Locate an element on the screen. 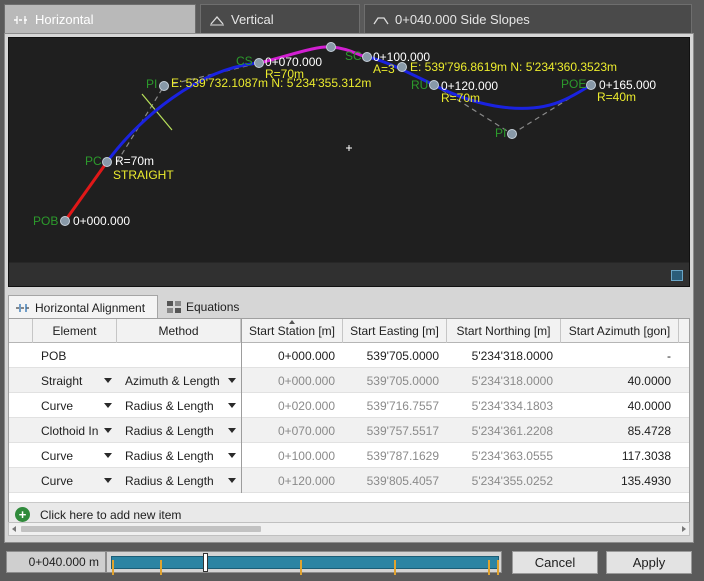  cell-northing: 5'234'318.0000 is located at coordinates (512, 355).